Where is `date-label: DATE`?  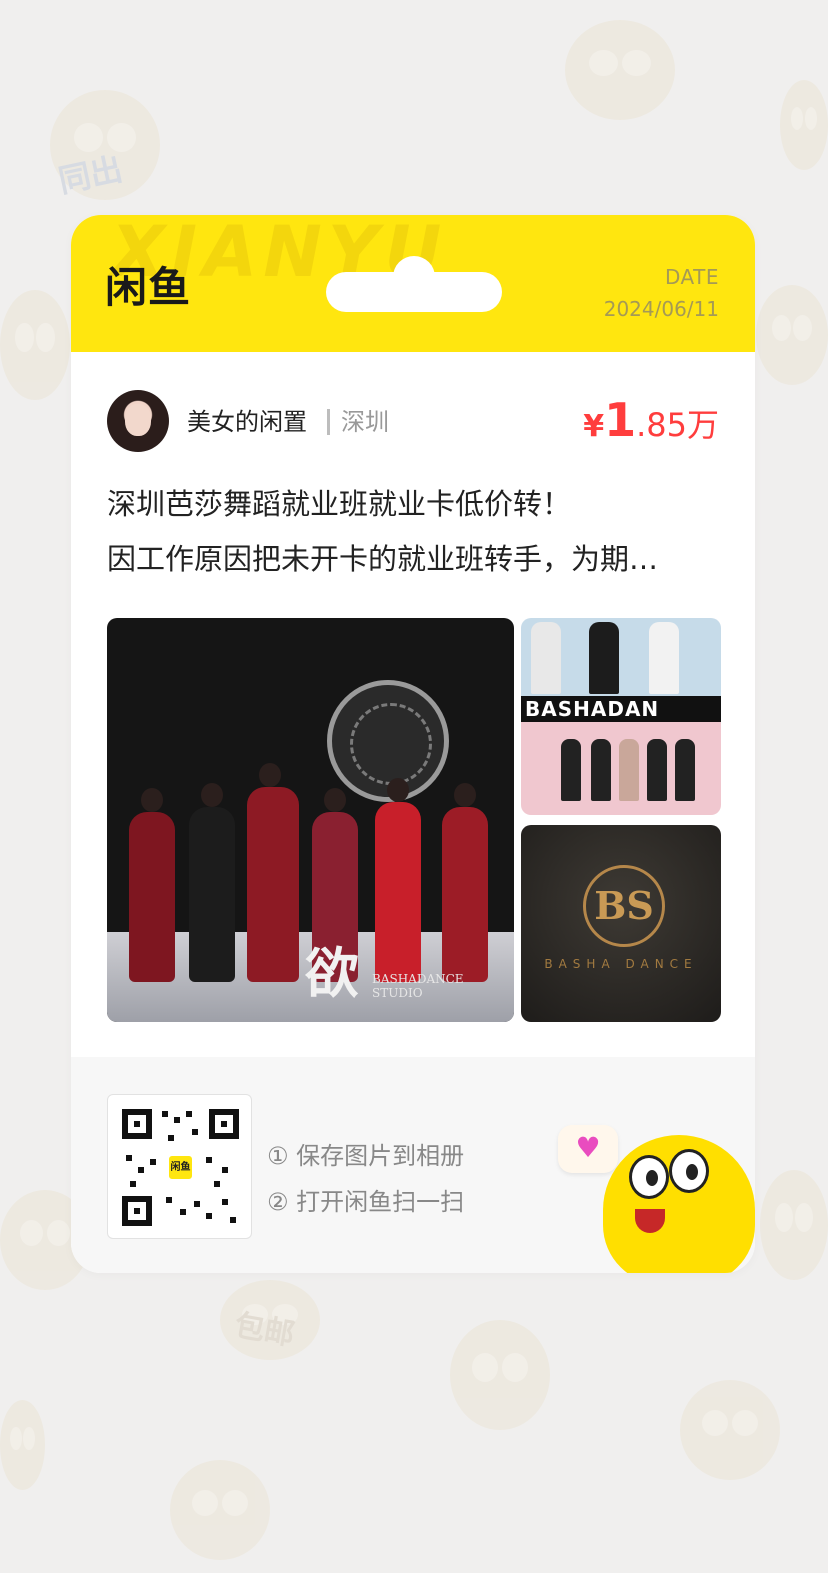
date-label: DATE is located at coordinates (691, 277).